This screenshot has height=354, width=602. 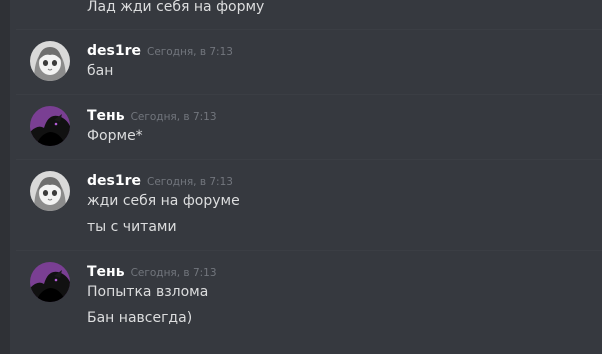 What do you see at coordinates (100, 71) in the screenshot?
I see `message-text: бан` at bounding box center [100, 71].